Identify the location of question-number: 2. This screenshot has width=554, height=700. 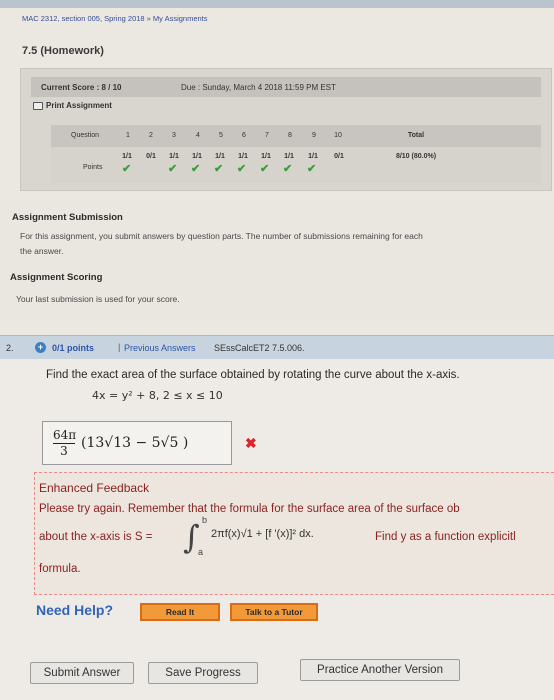
(151, 135).